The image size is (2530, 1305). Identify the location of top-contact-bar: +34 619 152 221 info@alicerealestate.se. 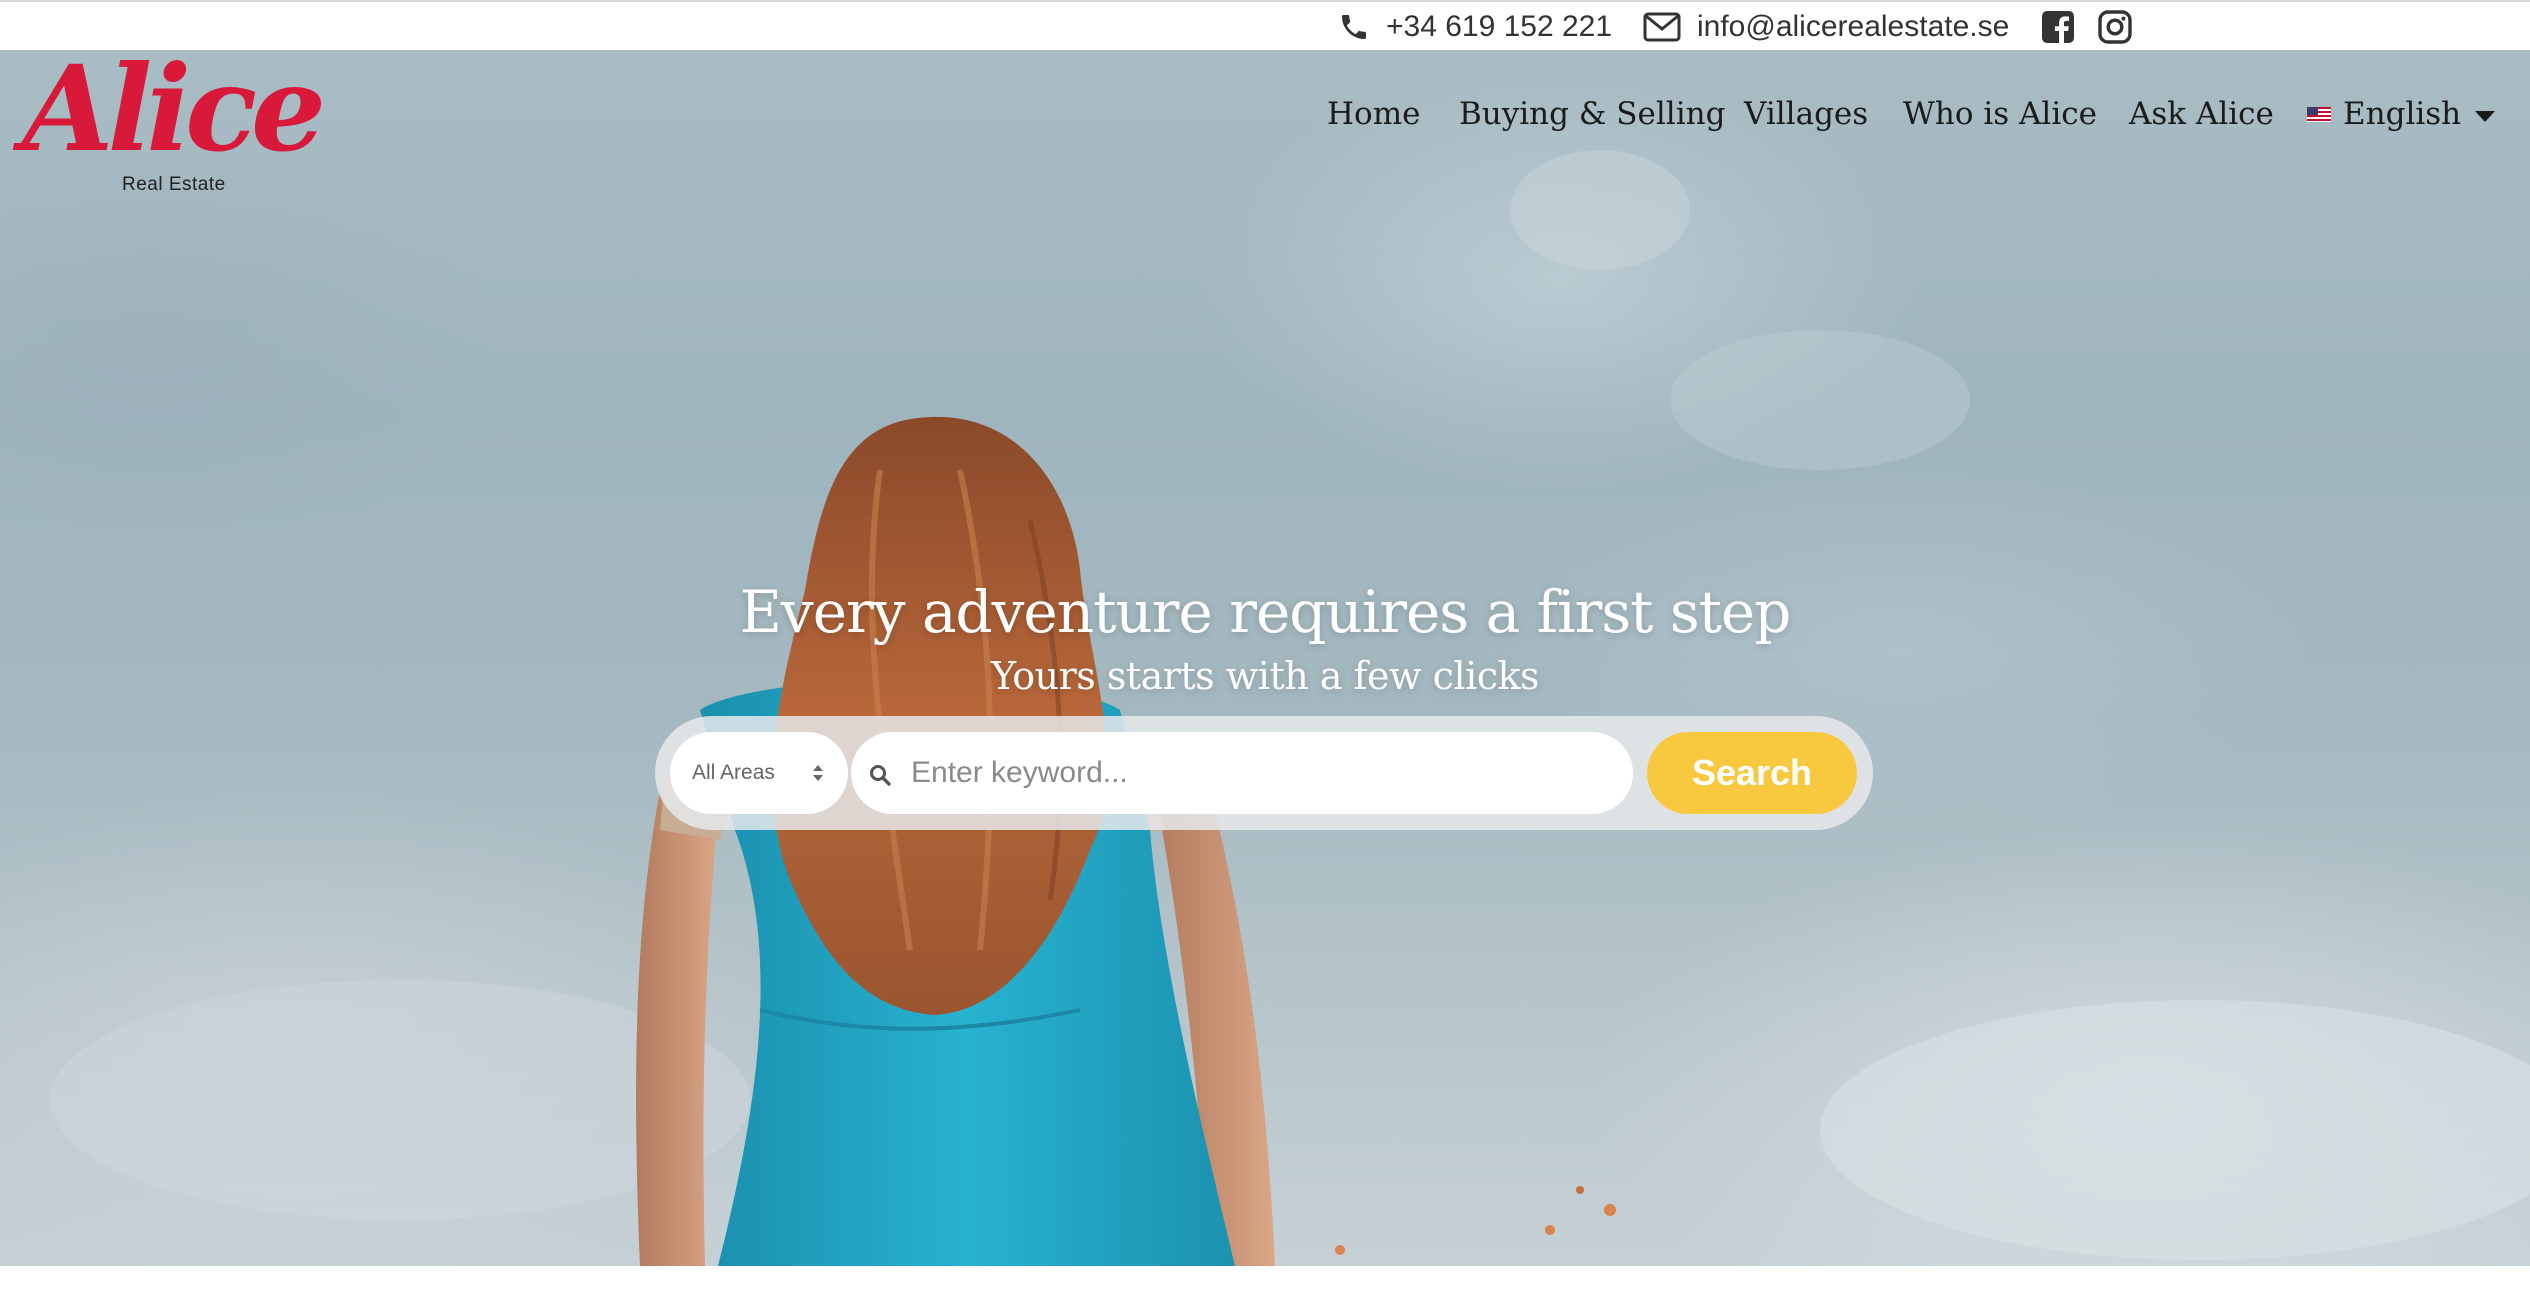
(1265, 25).